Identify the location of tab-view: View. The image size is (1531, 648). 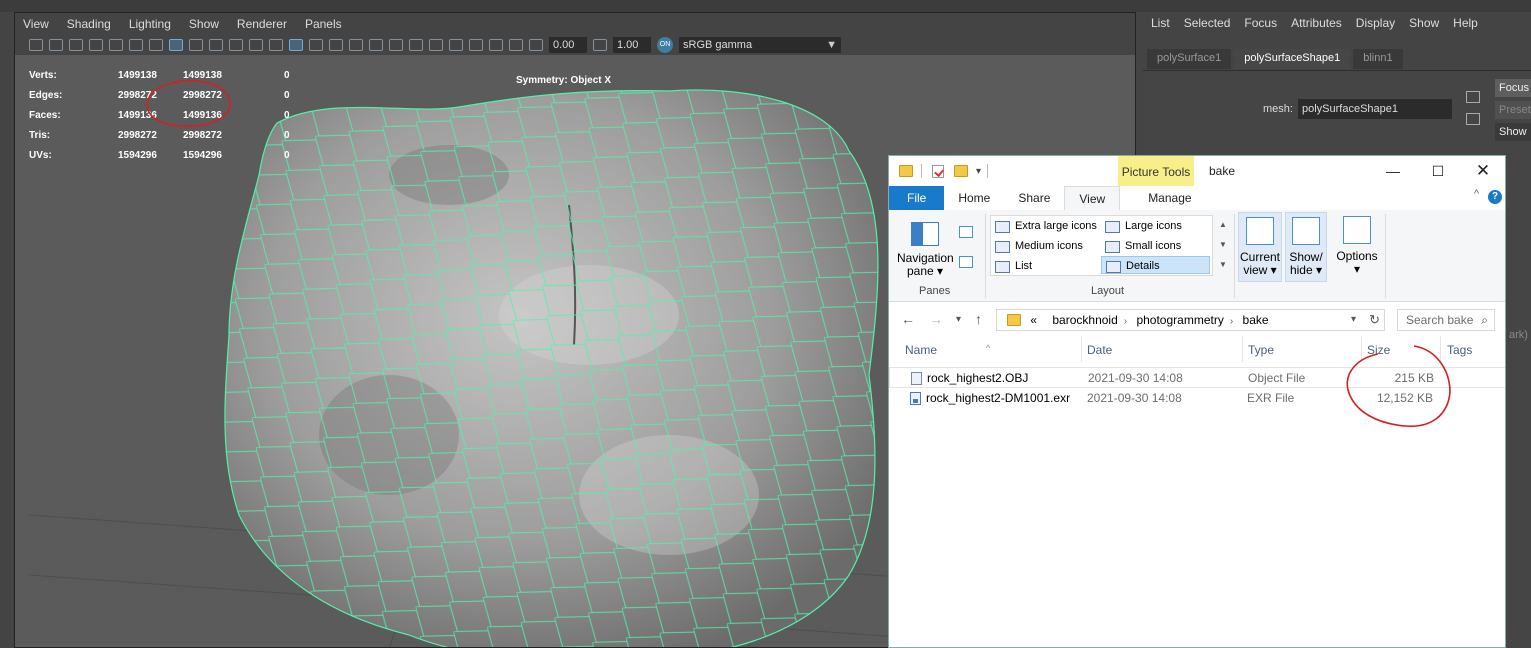
(1092, 198).